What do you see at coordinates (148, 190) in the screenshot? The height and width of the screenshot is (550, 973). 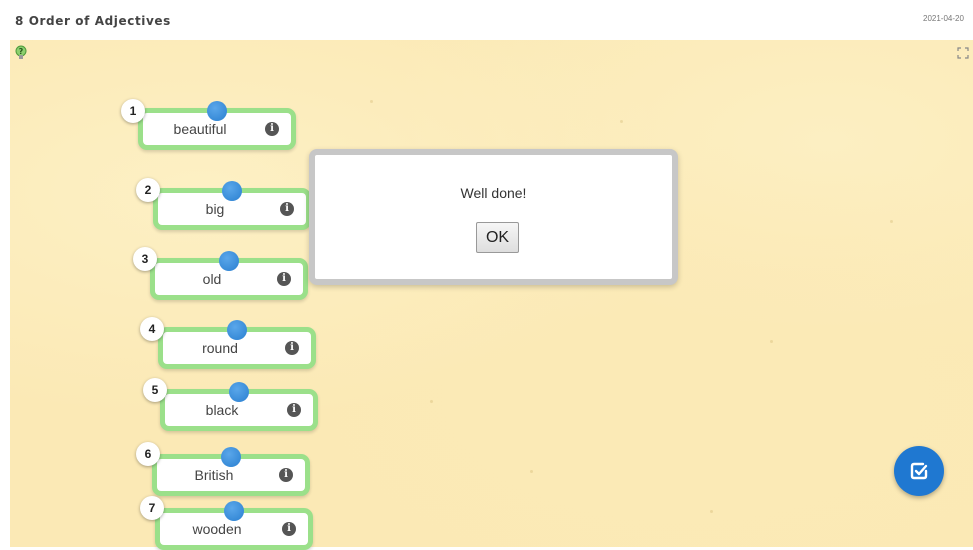 I see `order-badge: 2` at bounding box center [148, 190].